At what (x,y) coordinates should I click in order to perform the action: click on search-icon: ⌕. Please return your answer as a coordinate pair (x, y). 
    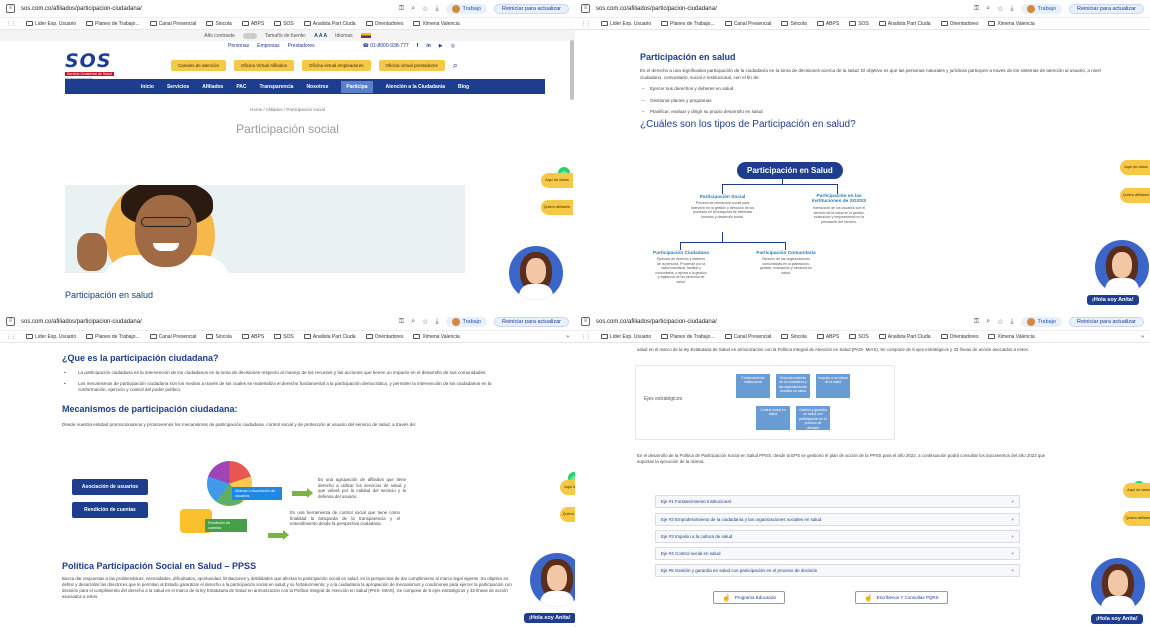
    Looking at the image, I should click on (455, 65).